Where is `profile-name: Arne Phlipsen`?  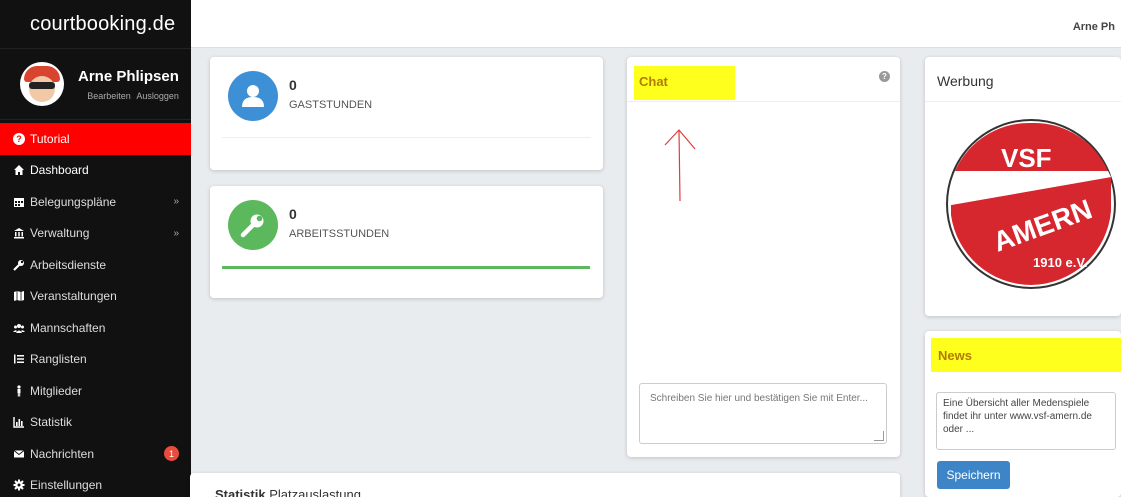 profile-name: Arne Phlipsen is located at coordinates (128, 76).